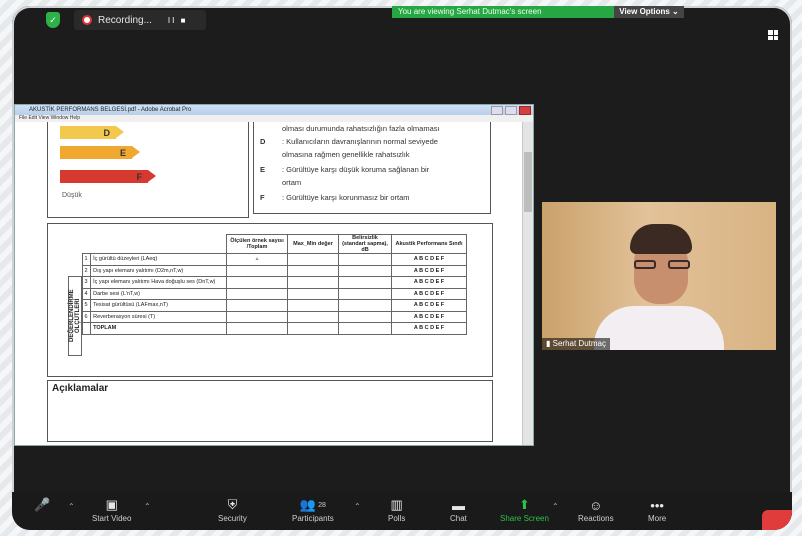 Image resolution: width=802 pixels, height=536 pixels. Describe the element at coordinates (312, 504) in the screenshot. I see `participants-icon: 👥 28` at that location.